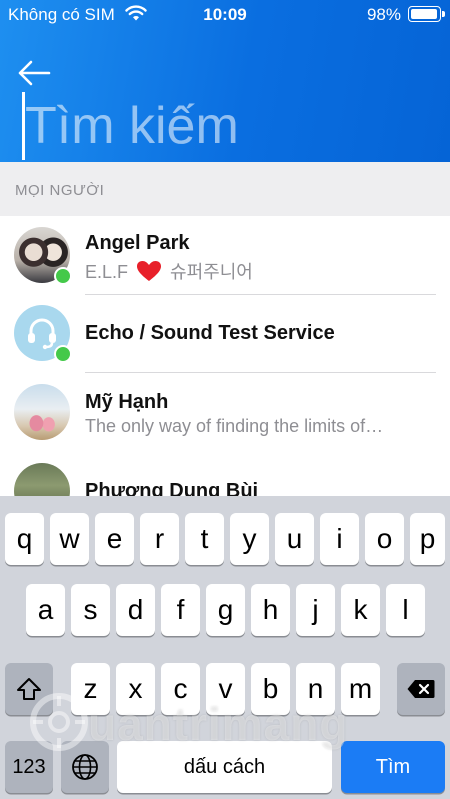  I want to click on shift-key, so click(29, 689).